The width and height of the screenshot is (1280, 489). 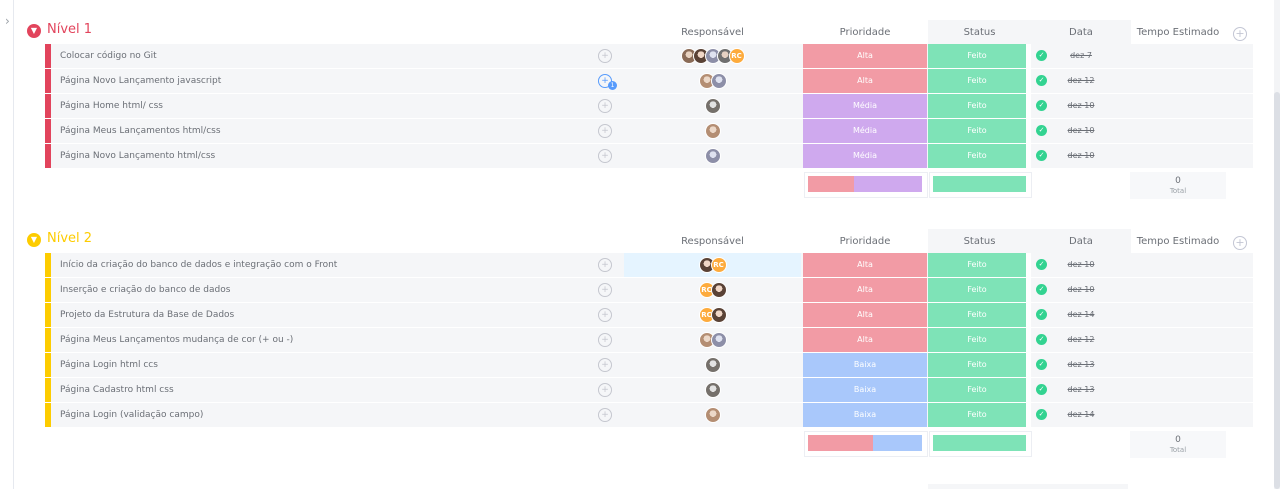 I want to click on group-title: Nível 1, so click(x=69, y=30).